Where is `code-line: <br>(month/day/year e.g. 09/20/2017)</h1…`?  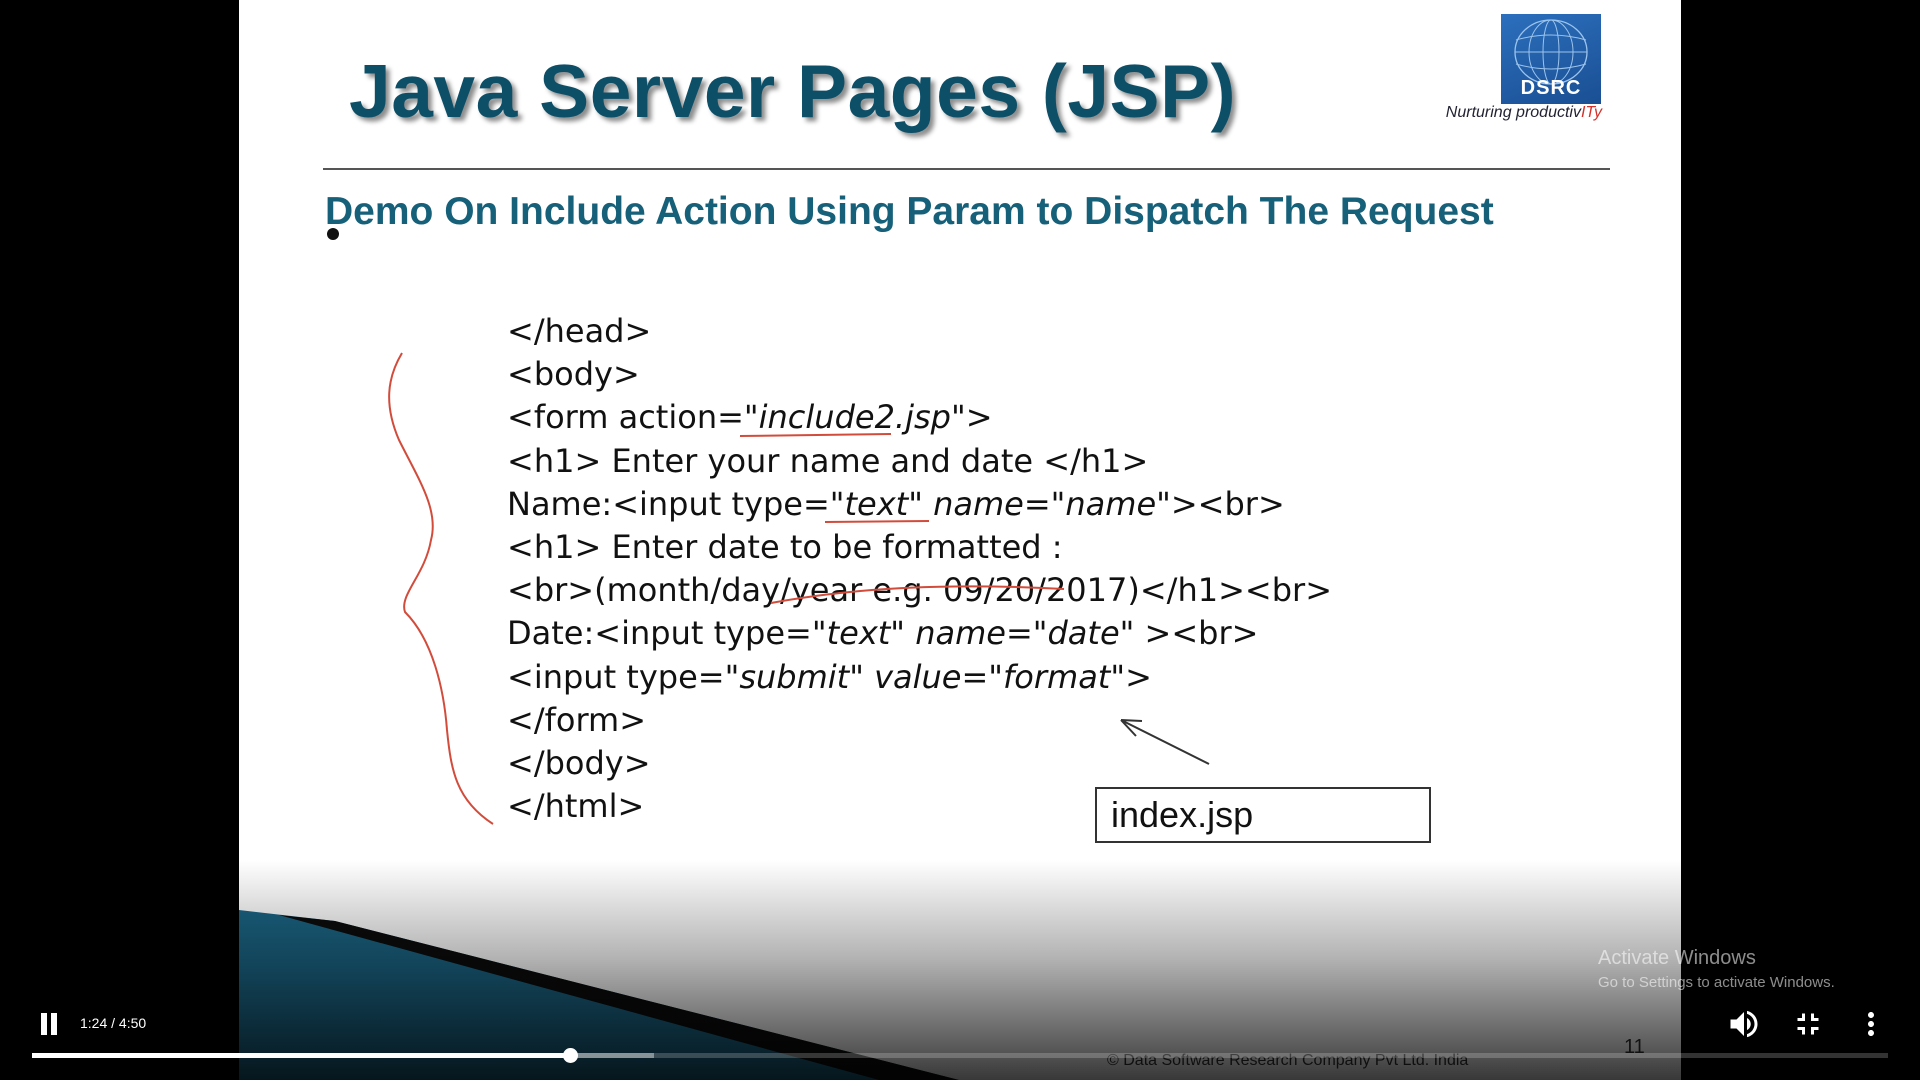 code-line: <br>(month/day/year e.g. 09/20/2017)</h1… is located at coordinates (919, 590).